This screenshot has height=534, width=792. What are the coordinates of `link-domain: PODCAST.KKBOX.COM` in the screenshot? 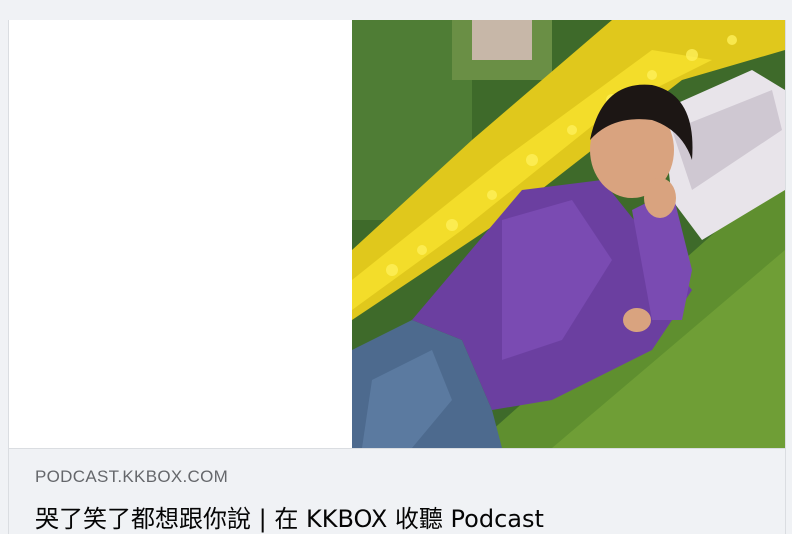 It's located at (132, 476).